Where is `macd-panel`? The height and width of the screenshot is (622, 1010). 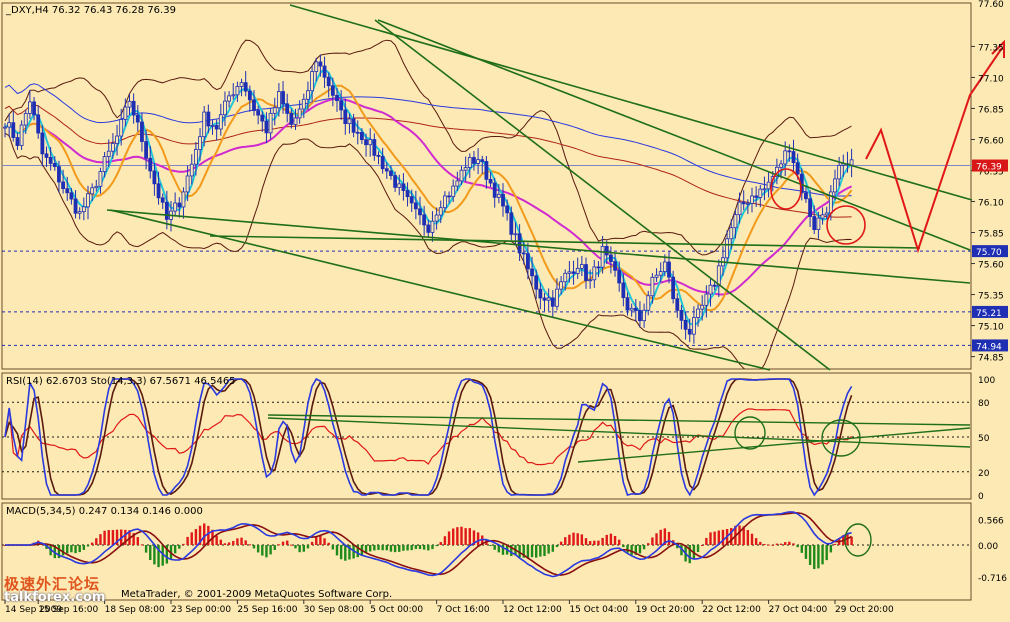
macd-panel is located at coordinates (486, 544).